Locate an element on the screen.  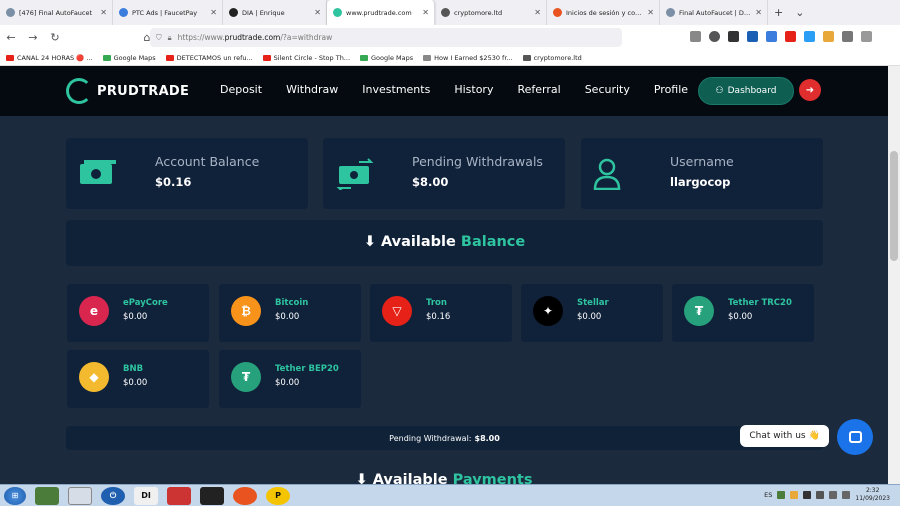
browser-tab: PTC Ads | FaucetPay ✕ is located at coordinates (168, 12).